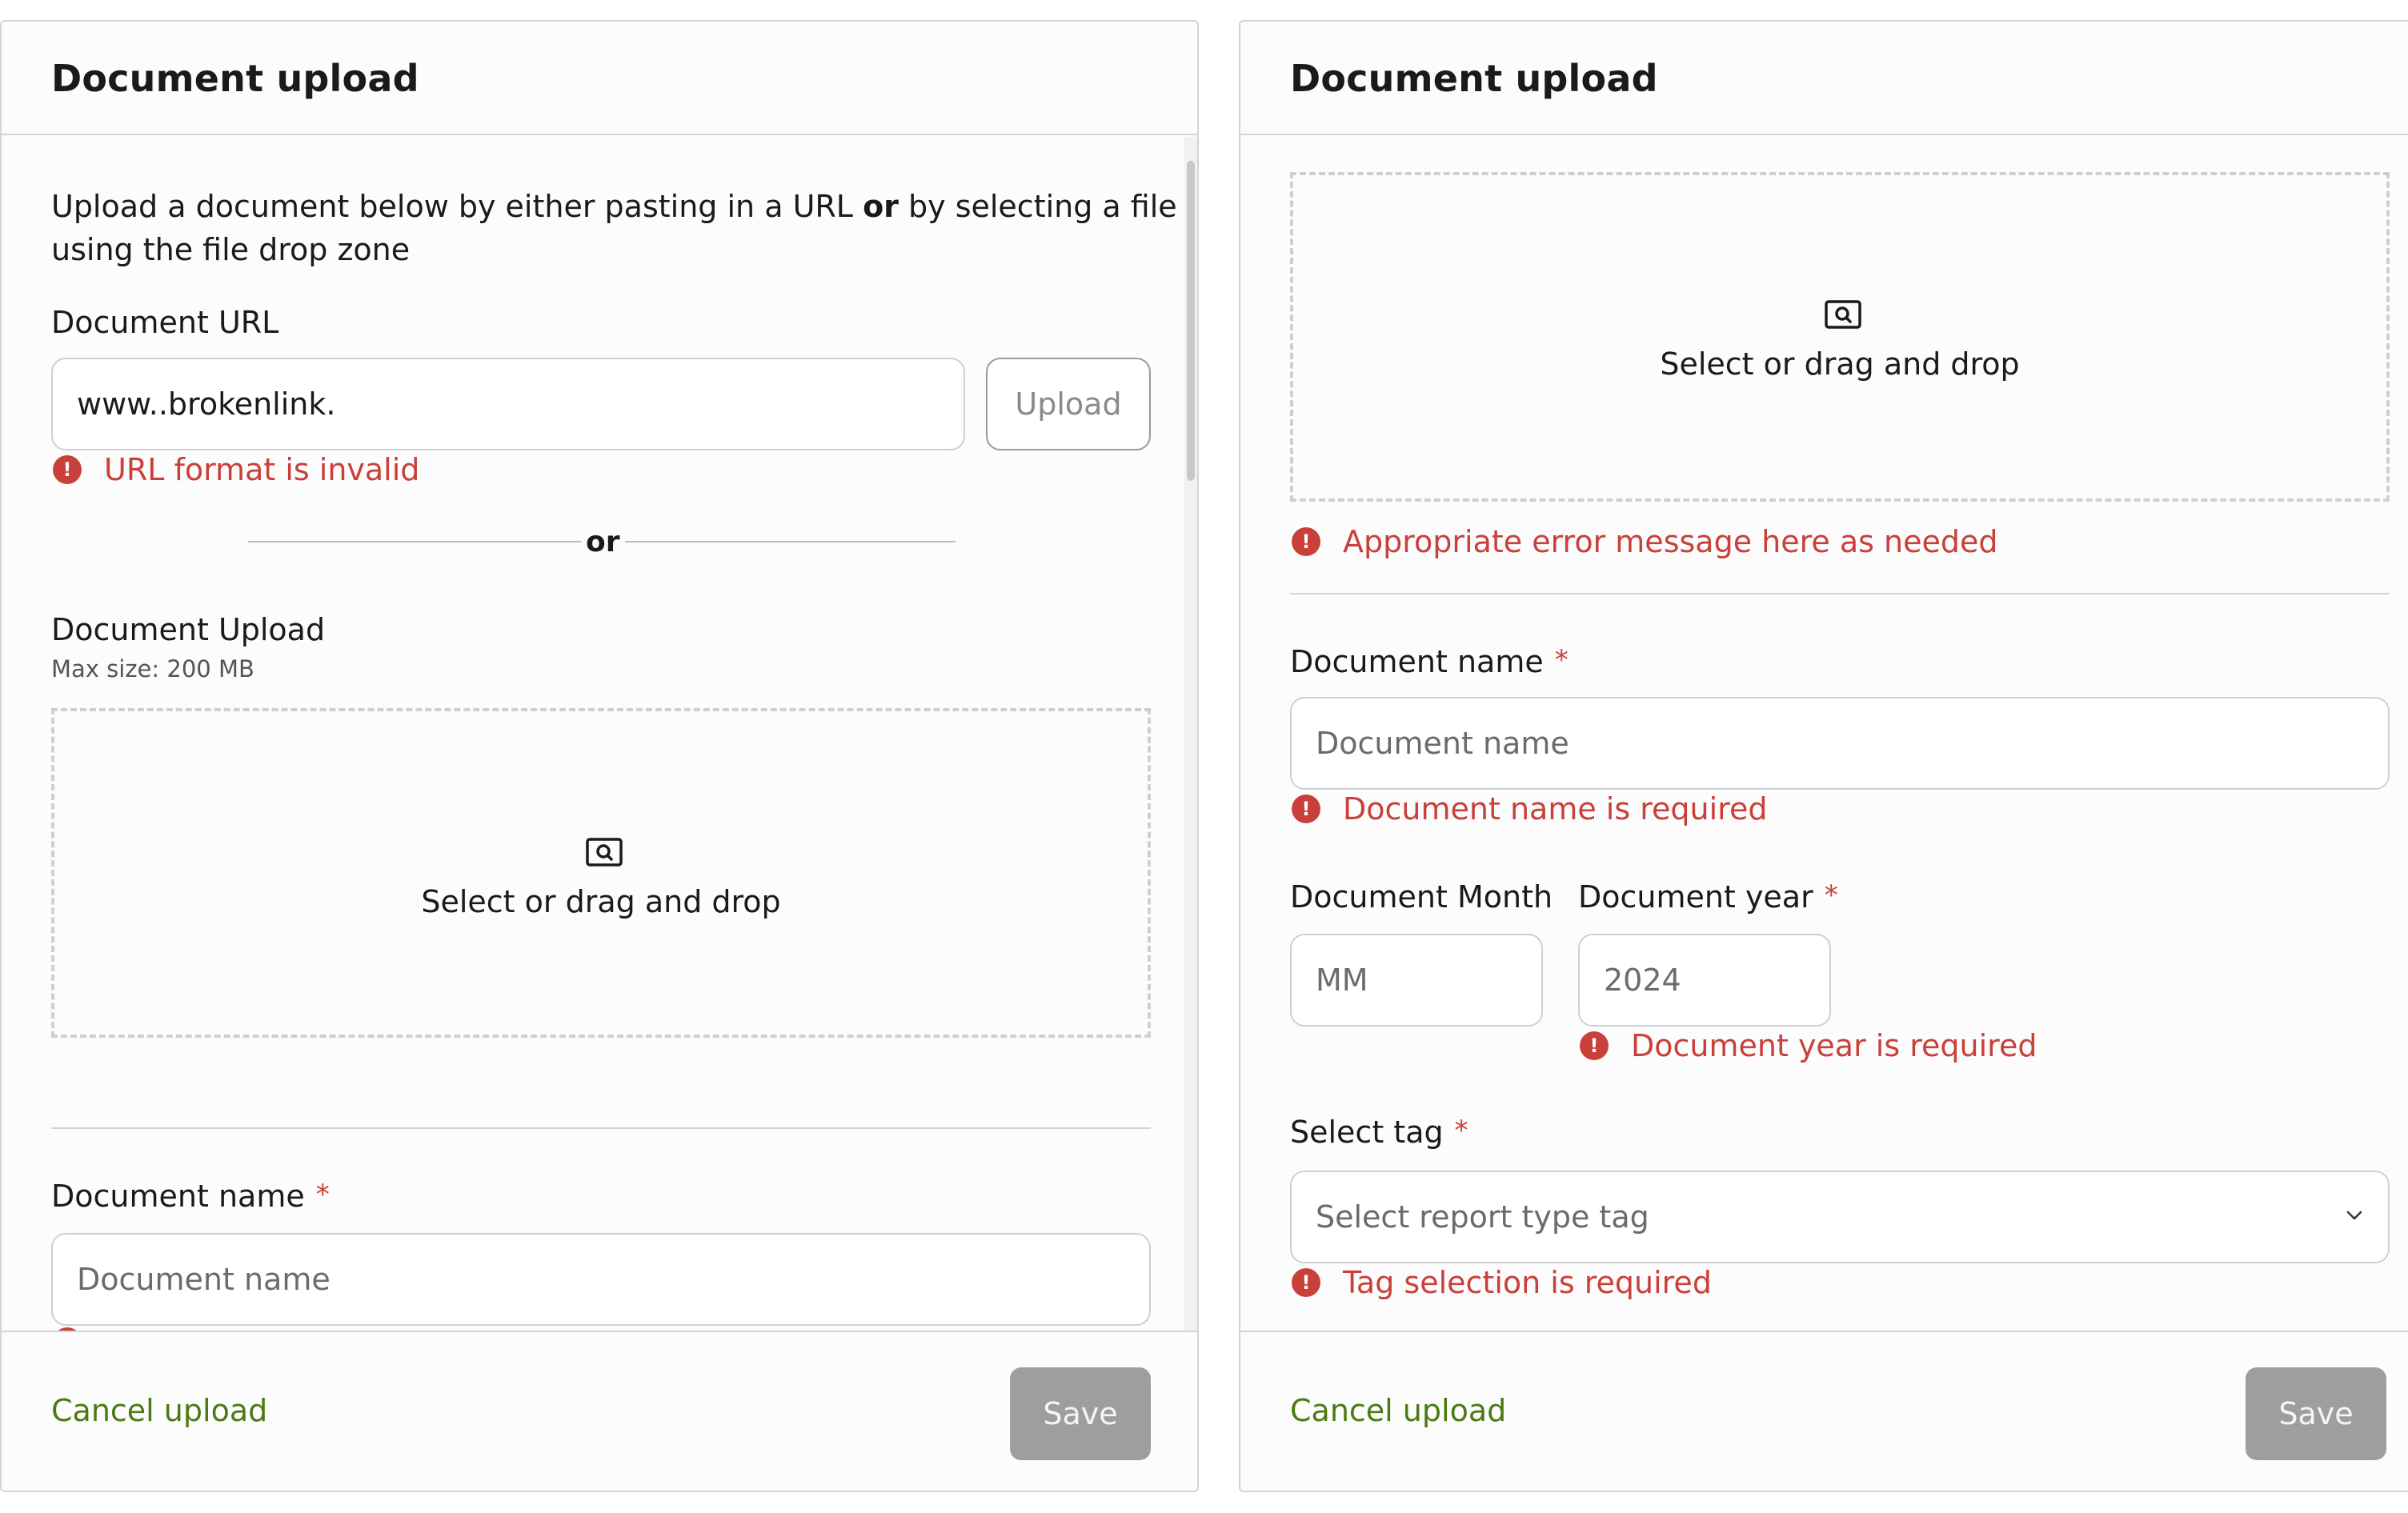 The height and width of the screenshot is (1513, 2408). What do you see at coordinates (2354, 1215) in the screenshot?
I see `chevron-down-icon` at bounding box center [2354, 1215].